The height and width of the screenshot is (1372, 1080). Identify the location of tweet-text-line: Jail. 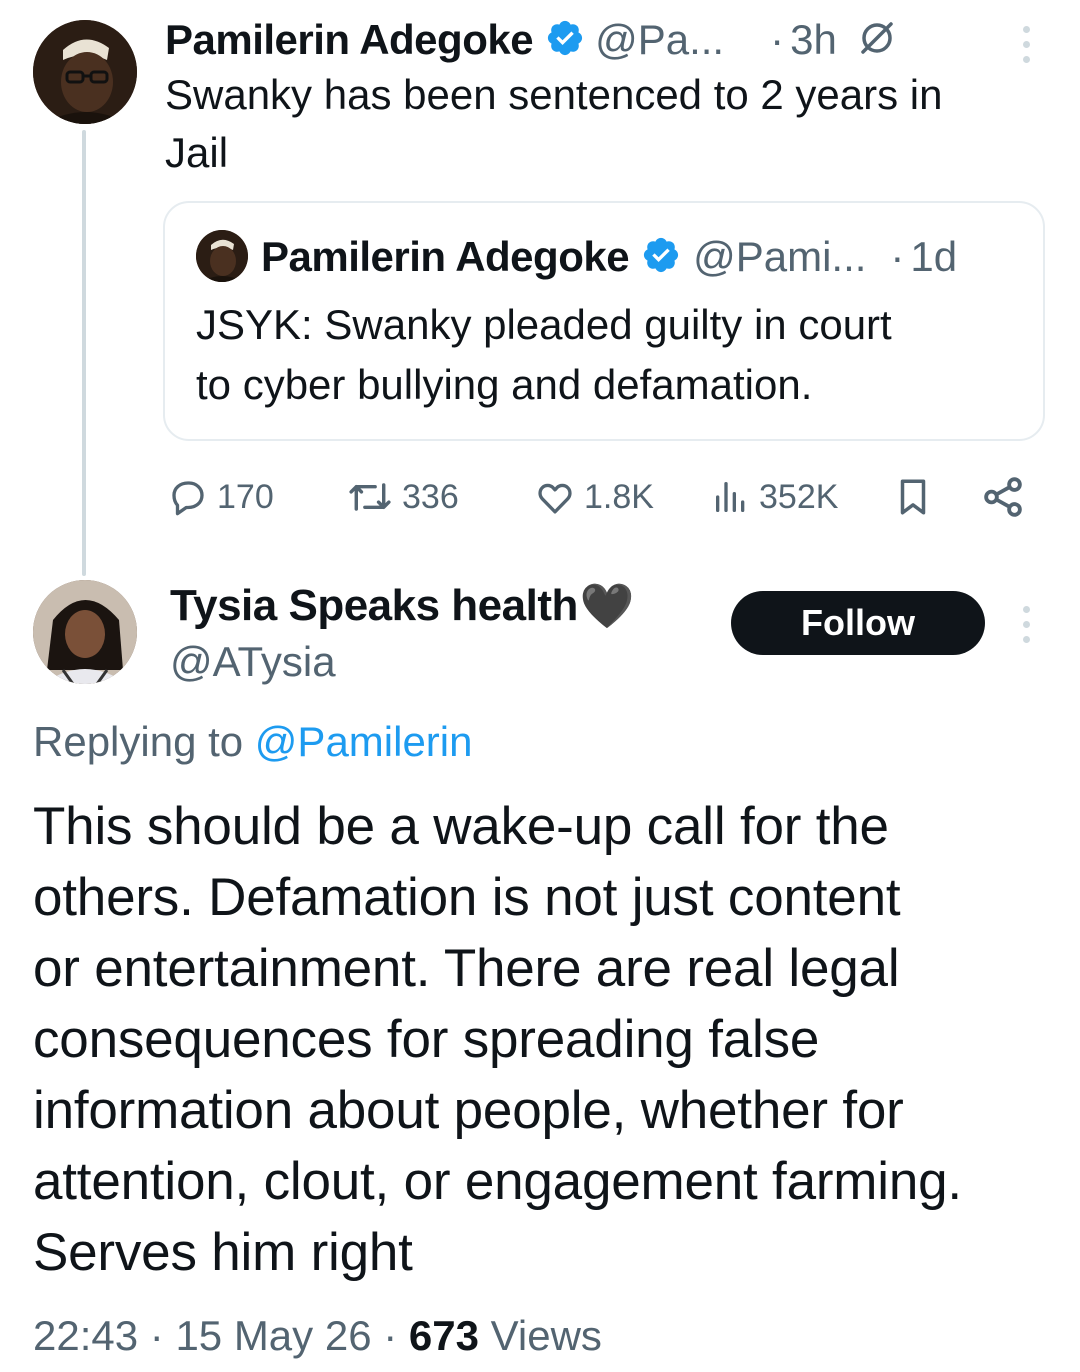
(197, 152).